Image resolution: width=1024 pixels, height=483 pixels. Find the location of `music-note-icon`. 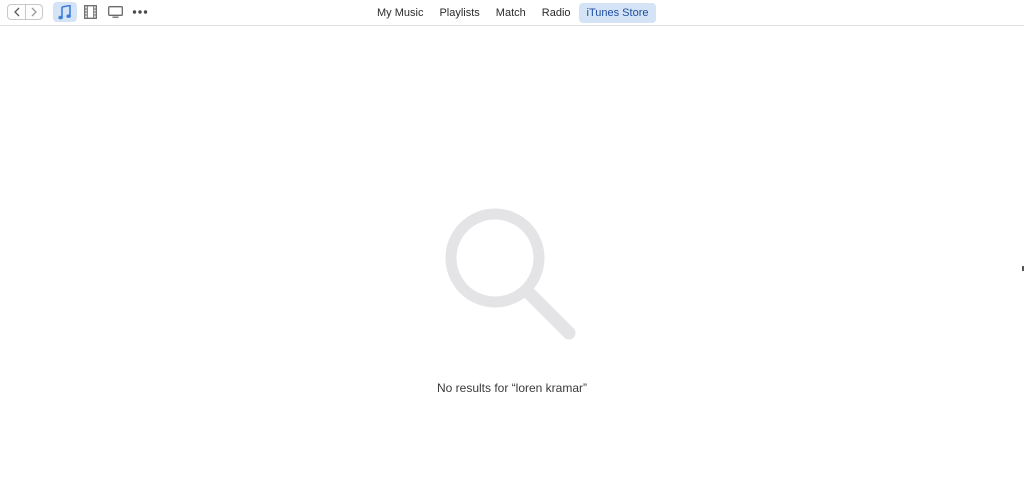

music-note-icon is located at coordinates (64, 11).